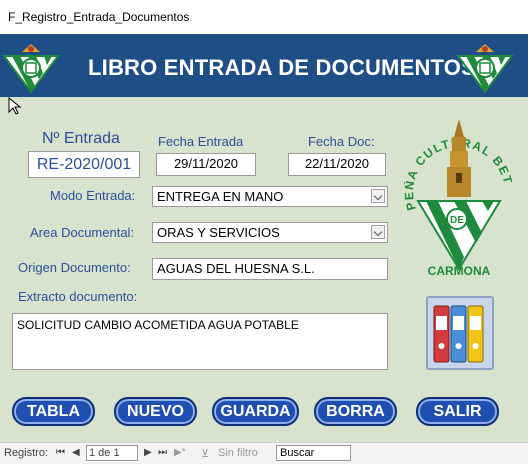 Image resolution: width=528 pixels, height=464 pixels. I want to click on guarda-button: GUARDA, so click(255, 411).